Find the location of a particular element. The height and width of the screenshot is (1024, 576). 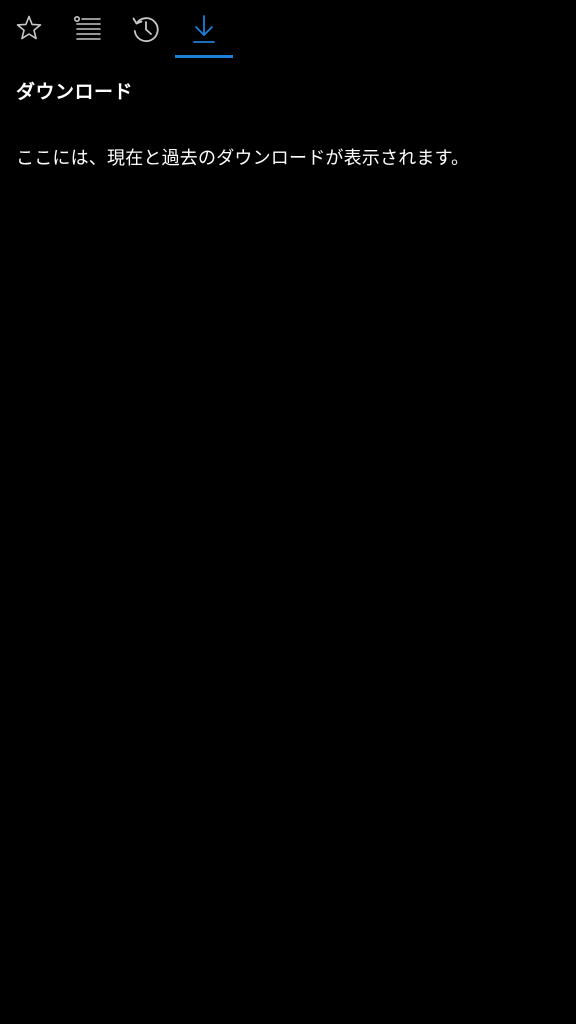

hub-tab-bar is located at coordinates (288, 30).